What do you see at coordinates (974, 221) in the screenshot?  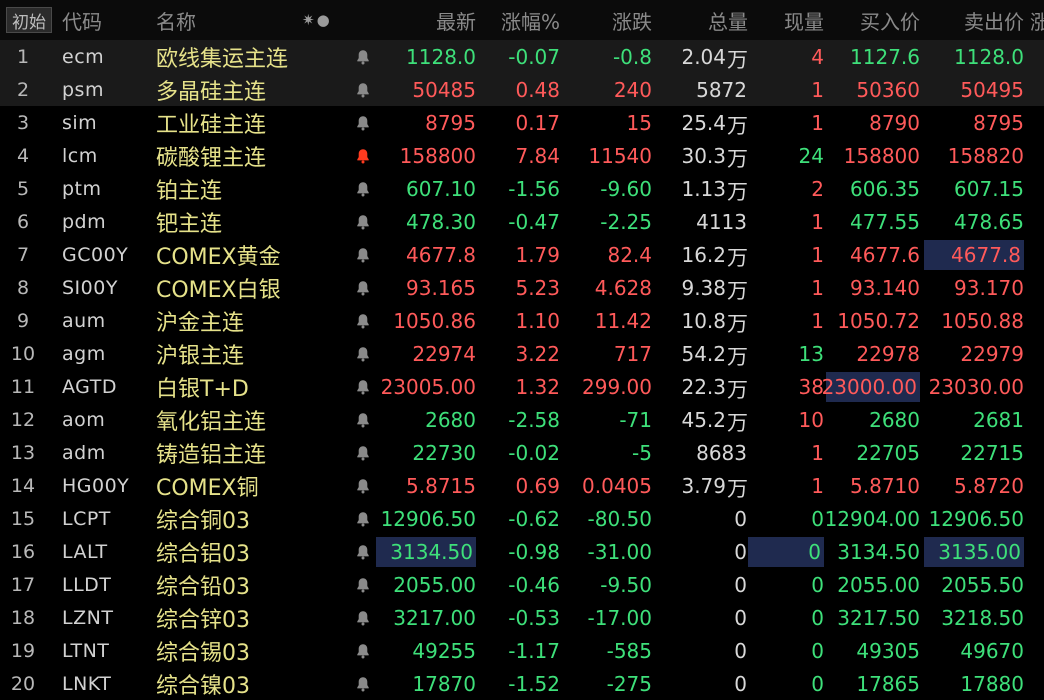 I see `cell-ask: 478.65` at bounding box center [974, 221].